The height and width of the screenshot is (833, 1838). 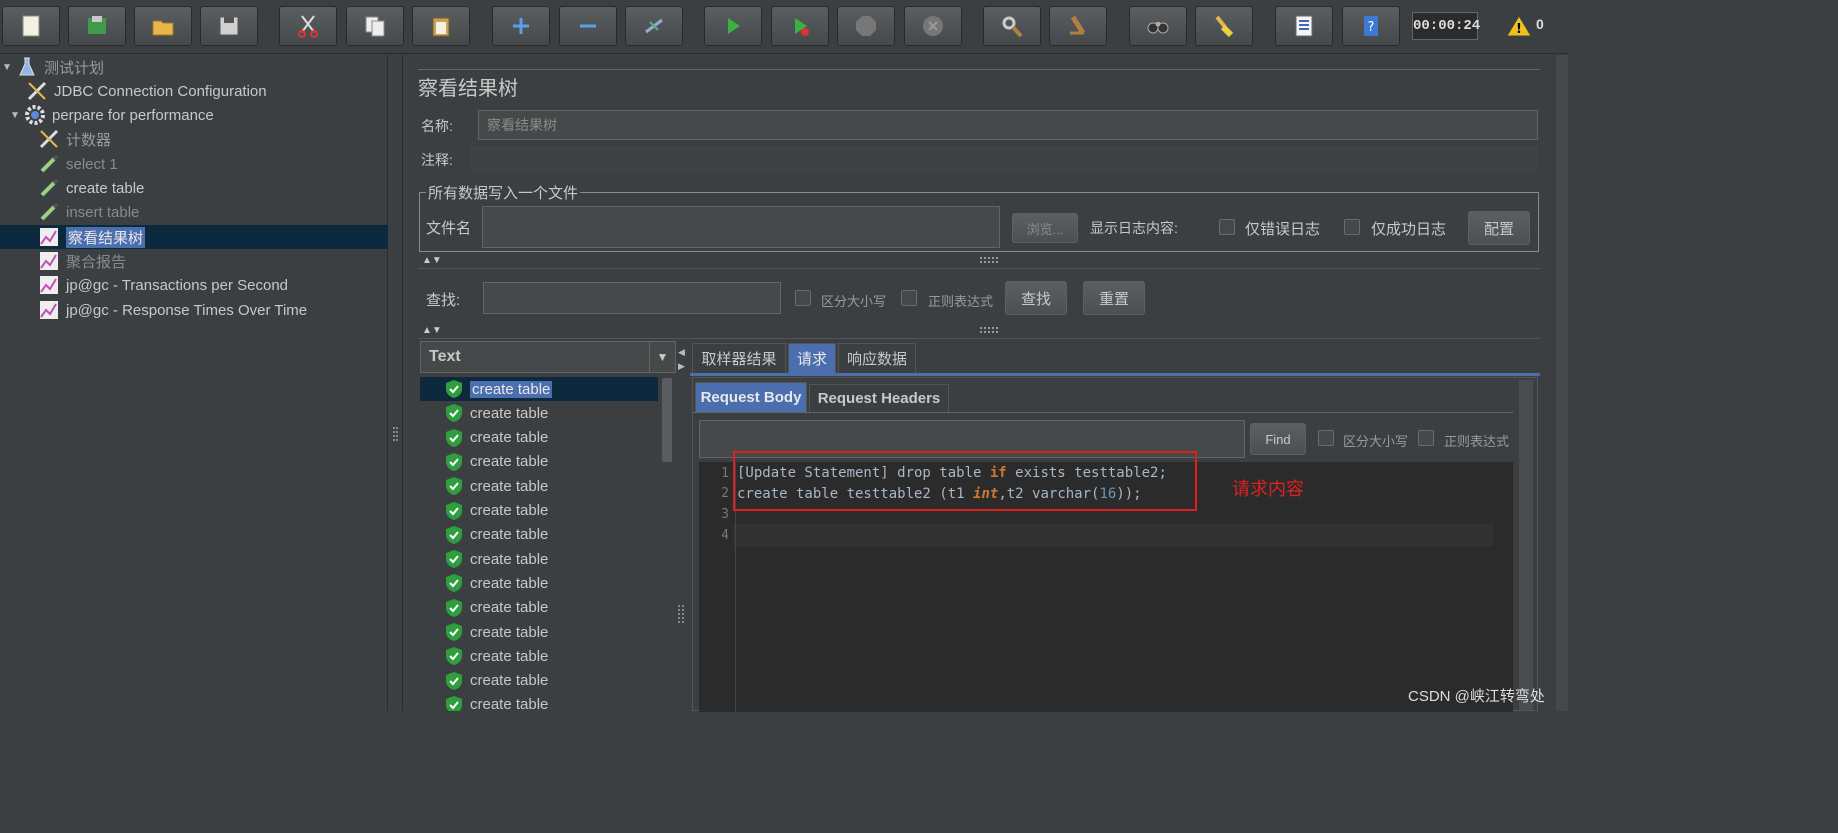 I want to click on comment-field, so click(x=1004, y=159).